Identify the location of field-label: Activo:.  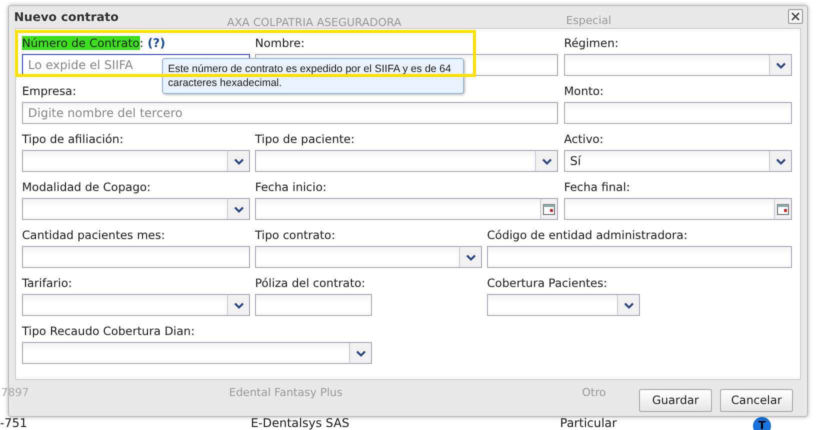
(584, 139).